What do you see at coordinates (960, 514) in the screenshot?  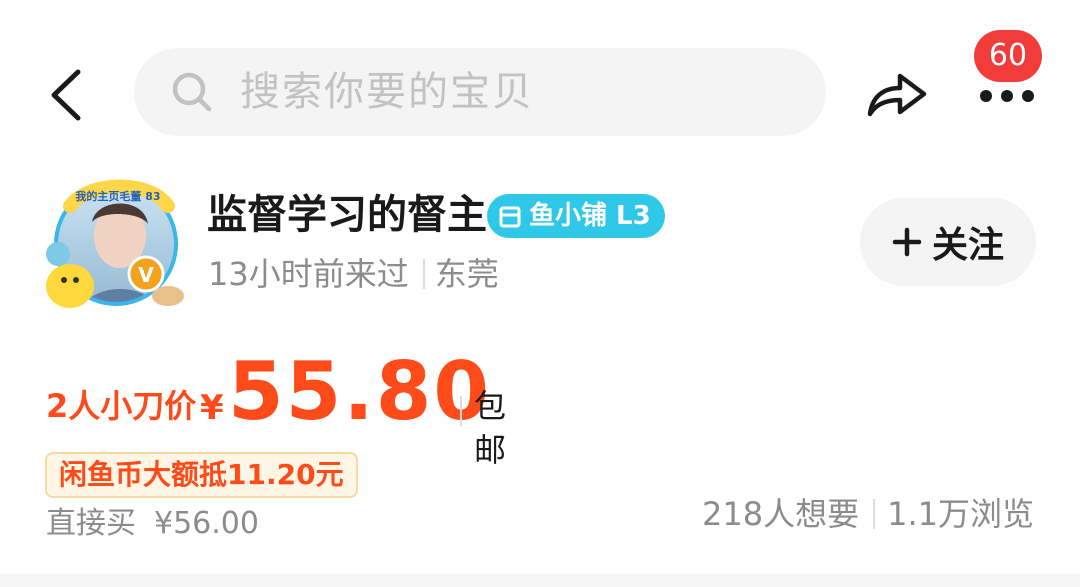 I see `views-count: 1.1万浏览` at bounding box center [960, 514].